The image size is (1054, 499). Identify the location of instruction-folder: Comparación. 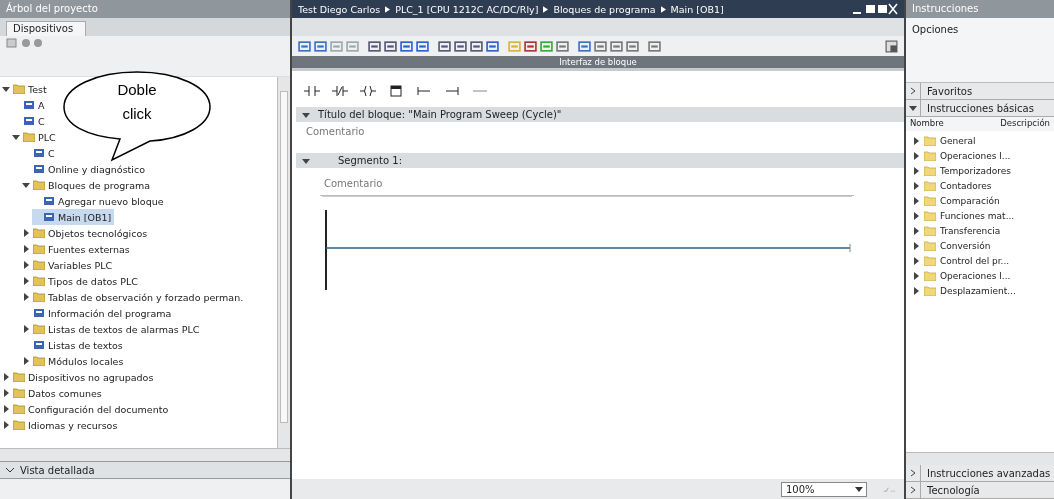
(980, 200).